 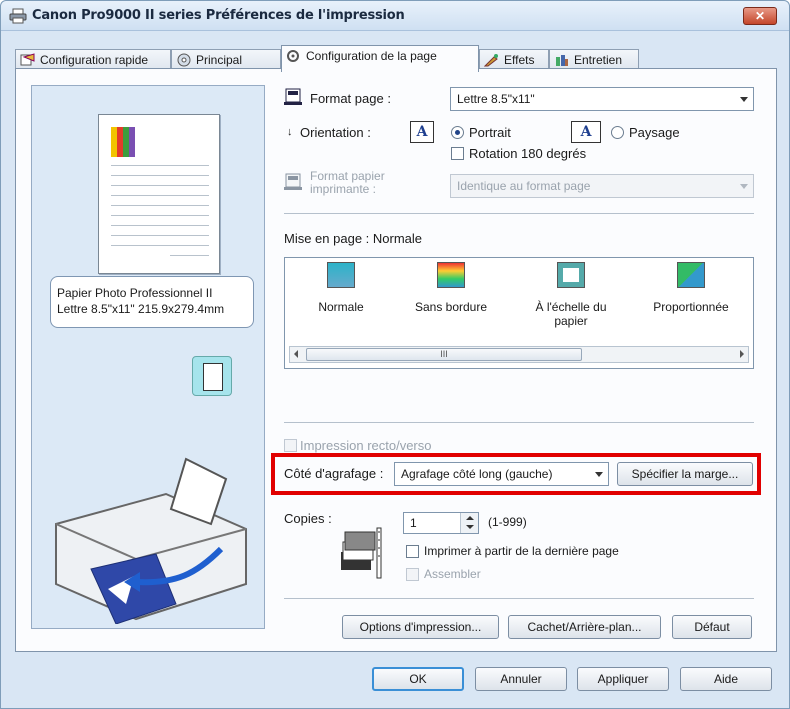 What do you see at coordinates (418, 679) in the screenshot?
I see `ok-button: OK` at bounding box center [418, 679].